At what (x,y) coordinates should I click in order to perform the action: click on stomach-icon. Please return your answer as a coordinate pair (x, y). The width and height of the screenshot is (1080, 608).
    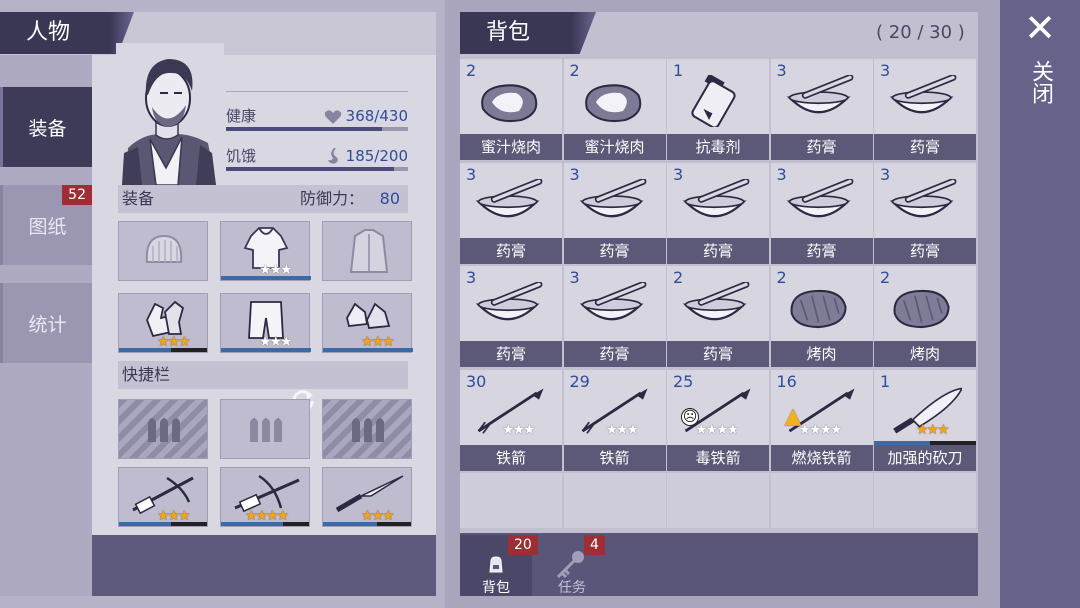
    Looking at the image, I should click on (333, 156).